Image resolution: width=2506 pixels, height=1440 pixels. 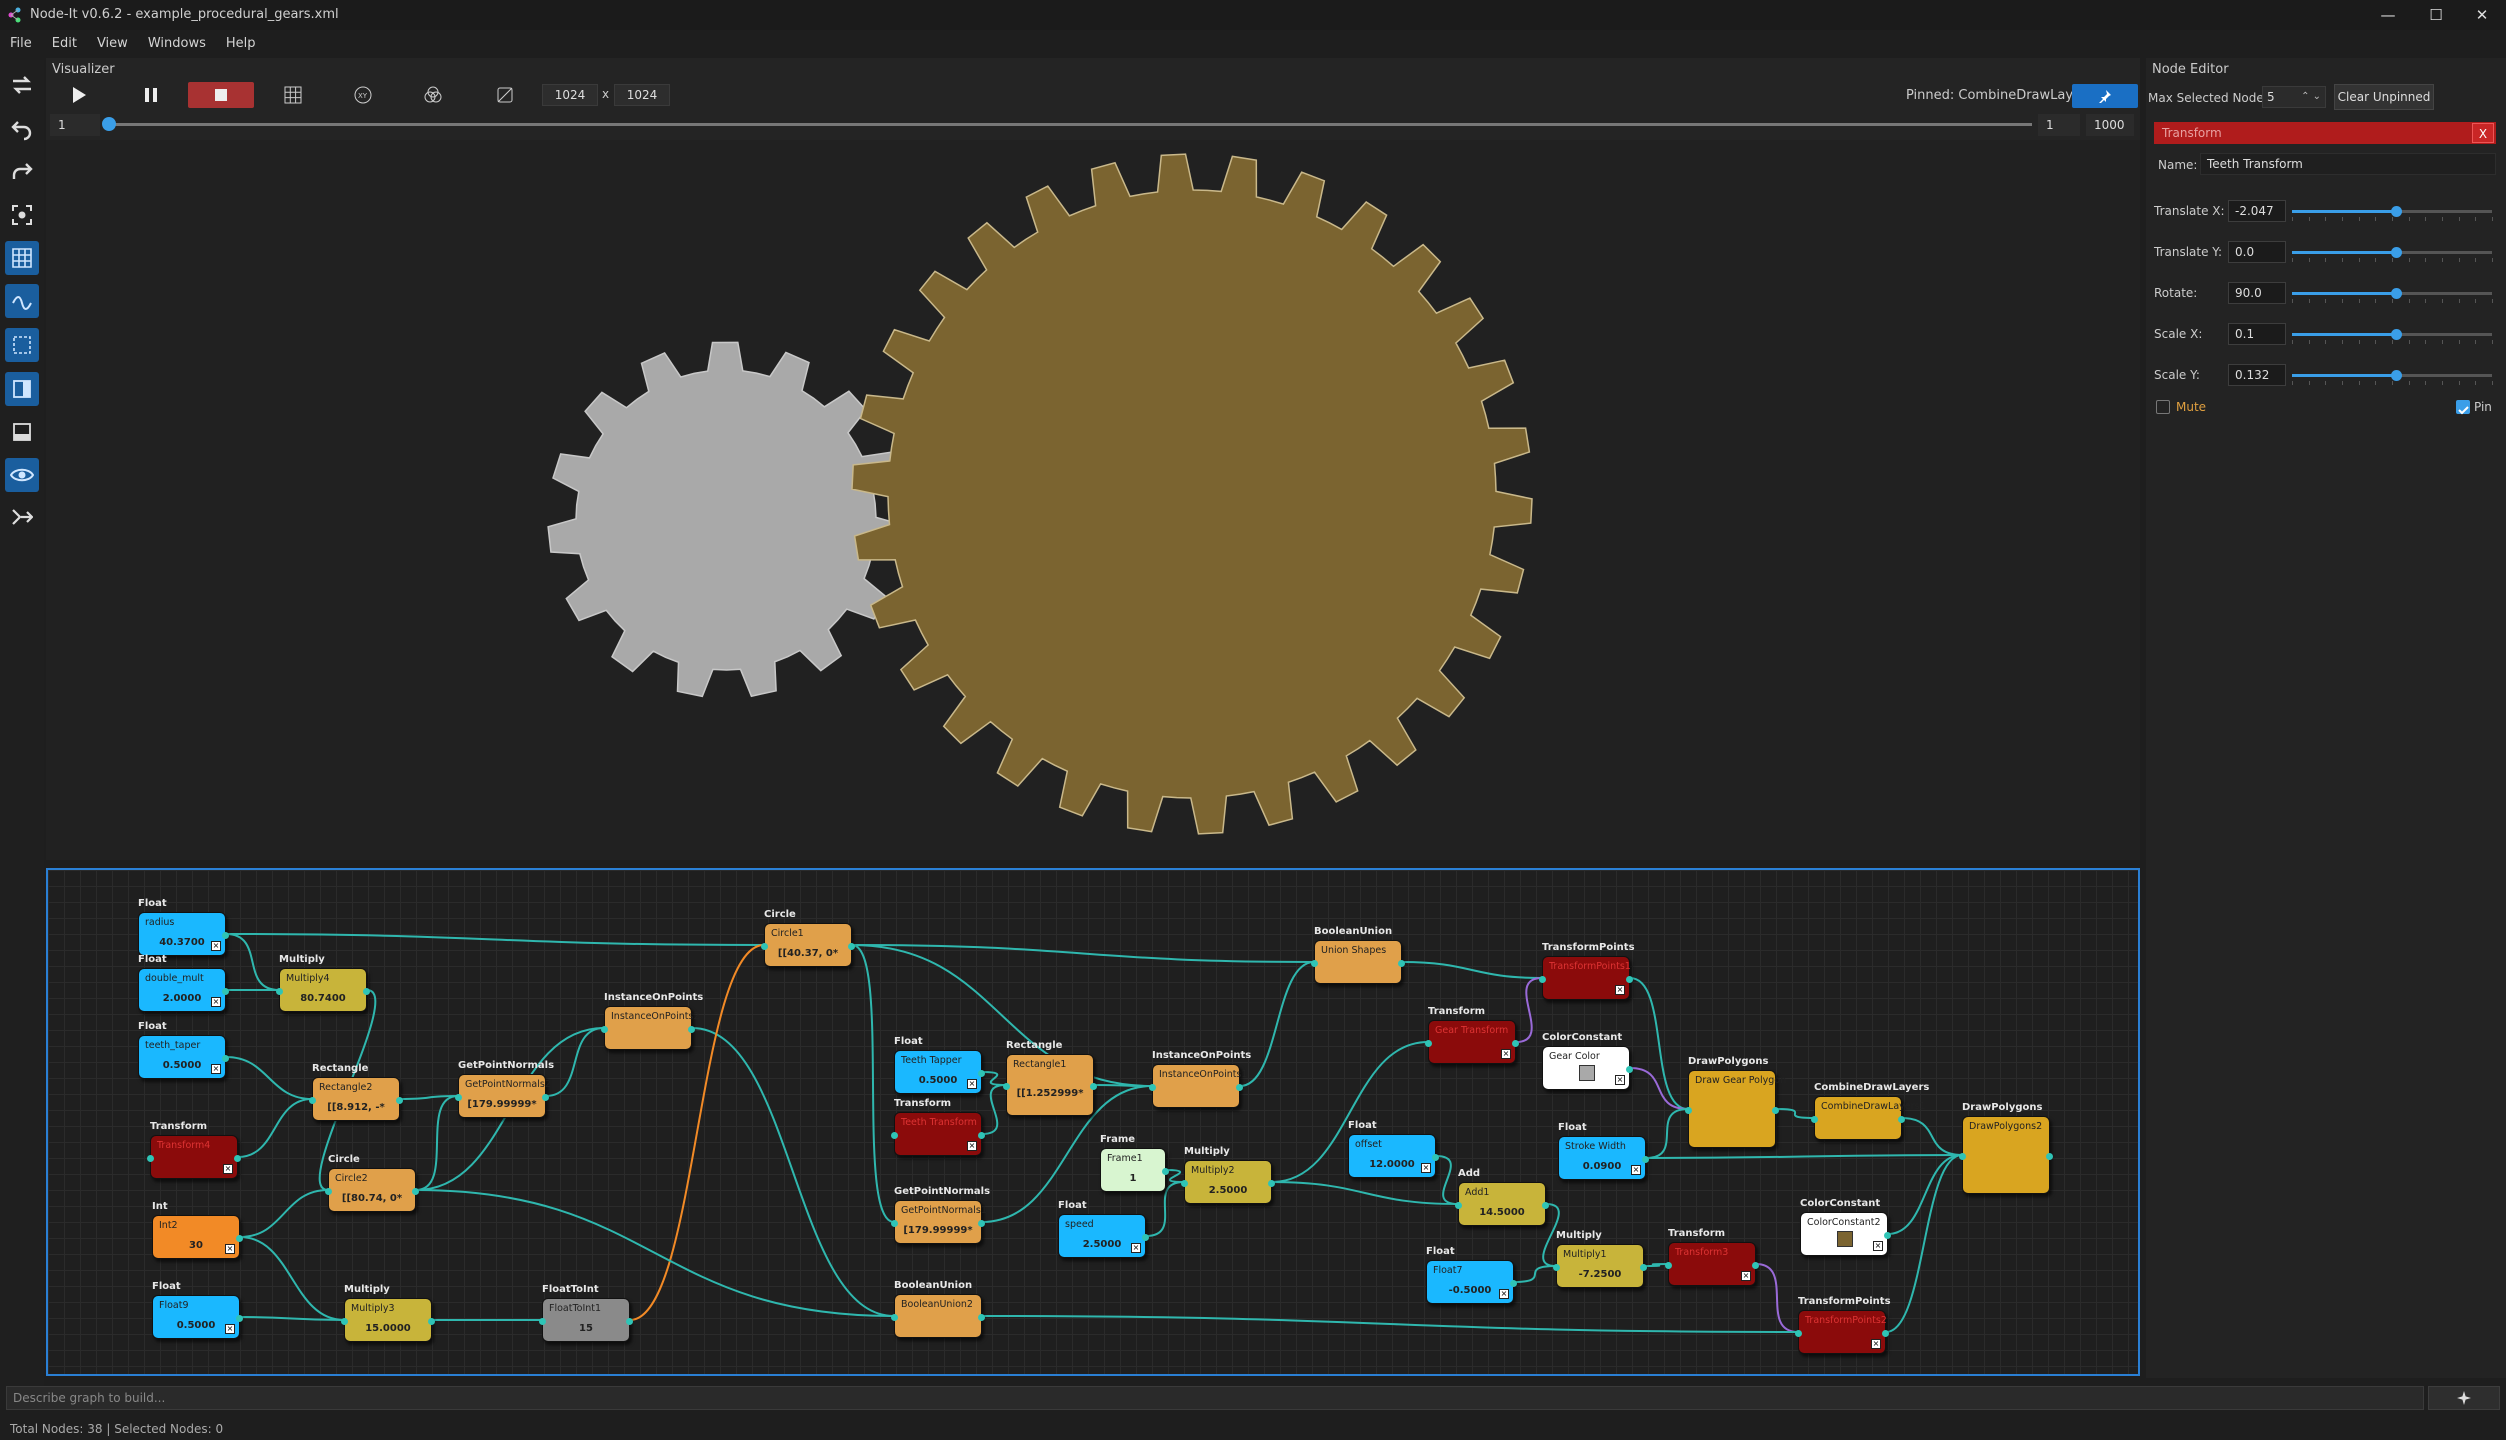 What do you see at coordinates (2110, 125) in the screenshot?
I see `frame-end-input: 1000` at bounding box center [2110, 125].